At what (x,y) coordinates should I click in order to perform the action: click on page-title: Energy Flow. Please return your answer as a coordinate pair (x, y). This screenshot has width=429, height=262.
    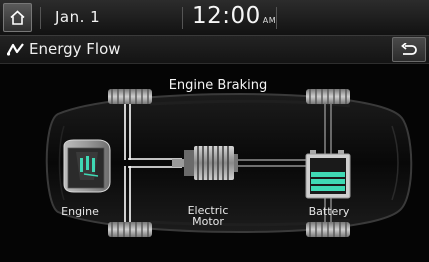
    Looking at the image, I should click on (75, 49).